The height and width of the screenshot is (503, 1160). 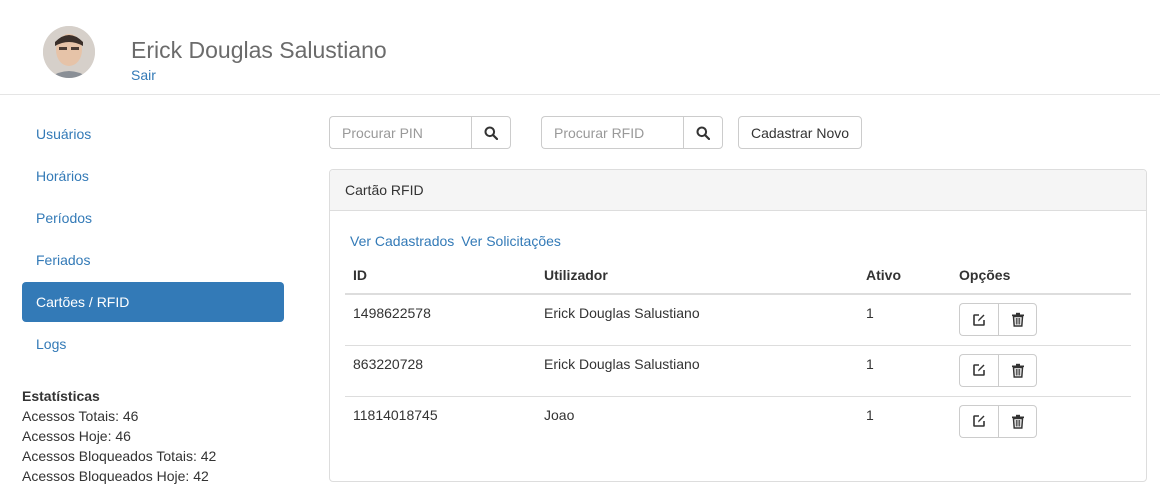 I want to click on panel-title: Cartão RFID, so click(x=738, y=190).